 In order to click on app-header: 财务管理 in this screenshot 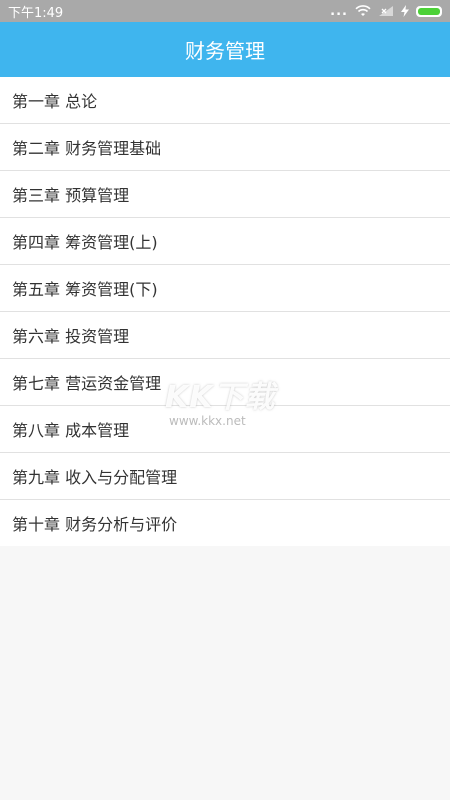, I will do `click(225, 49)`.